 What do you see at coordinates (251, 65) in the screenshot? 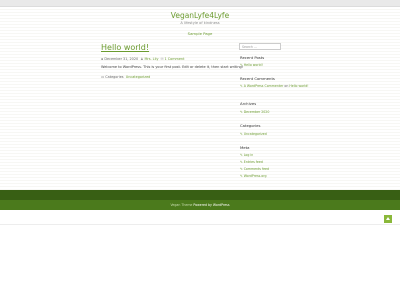
I see `recent-post-item: ✎ Hello world!` at bounding box center [251, 65].